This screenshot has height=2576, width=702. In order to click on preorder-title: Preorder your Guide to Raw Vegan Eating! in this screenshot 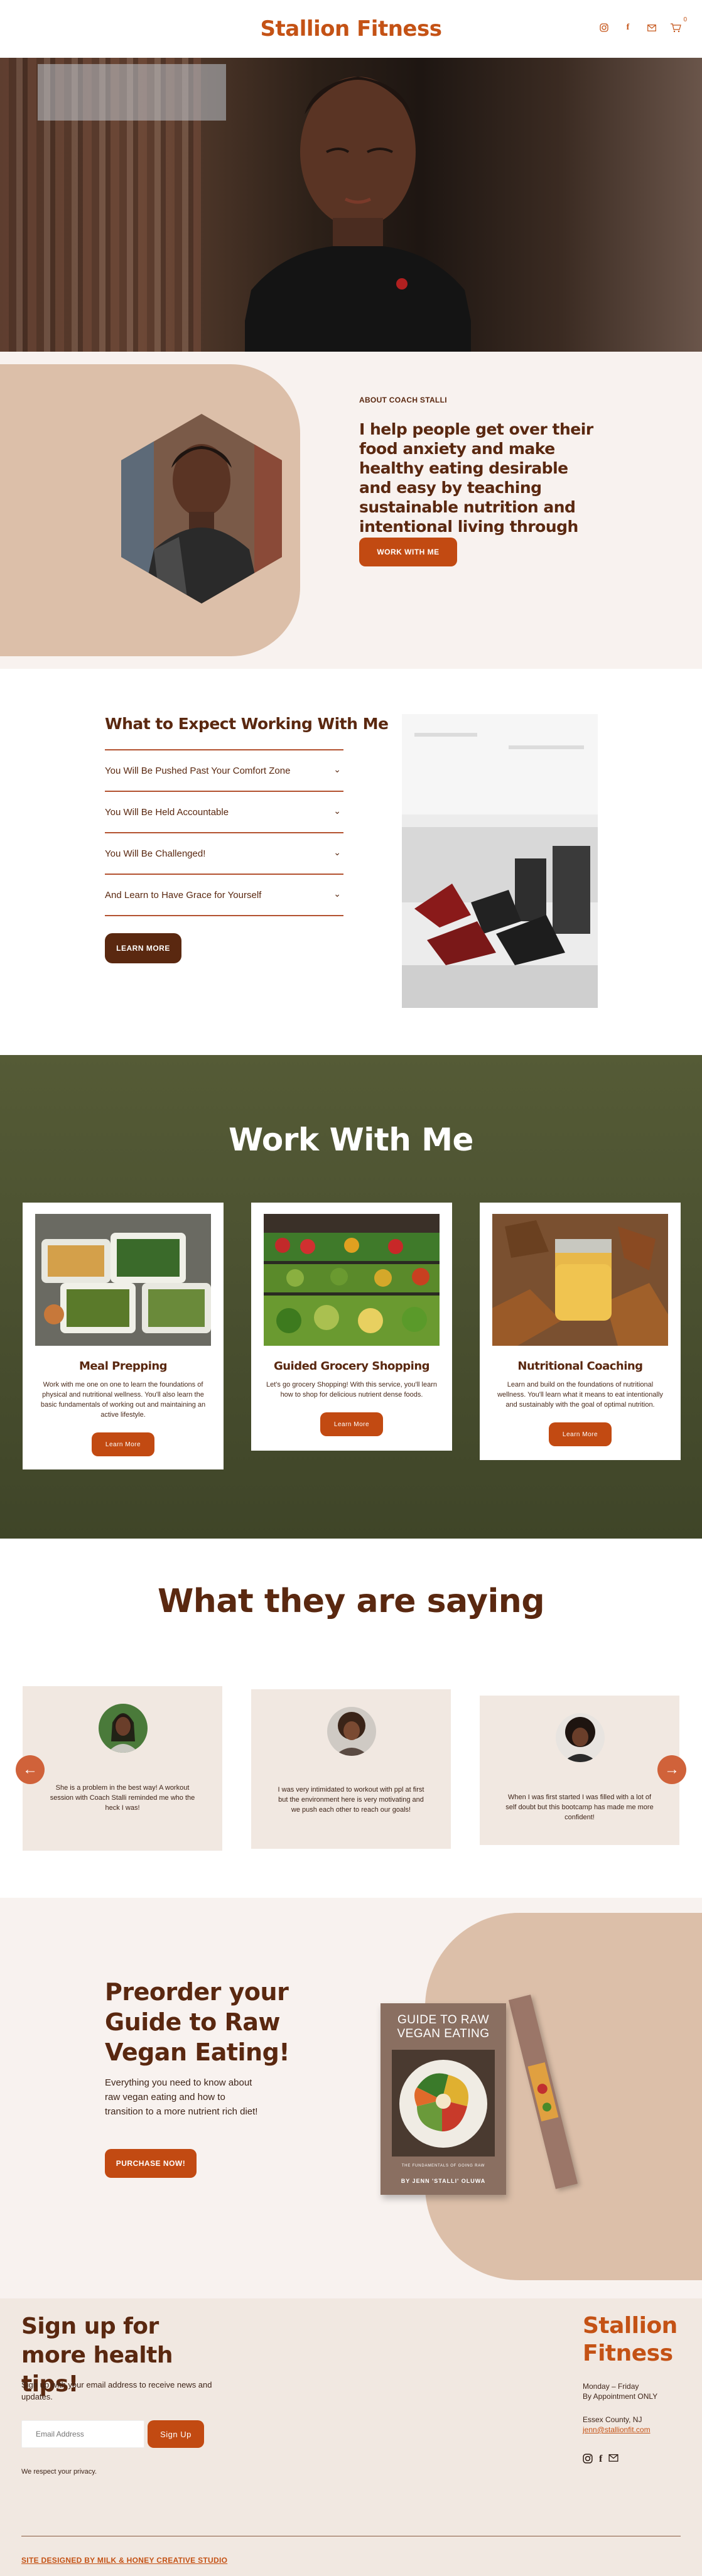, I will do `click(197, 2022)`.